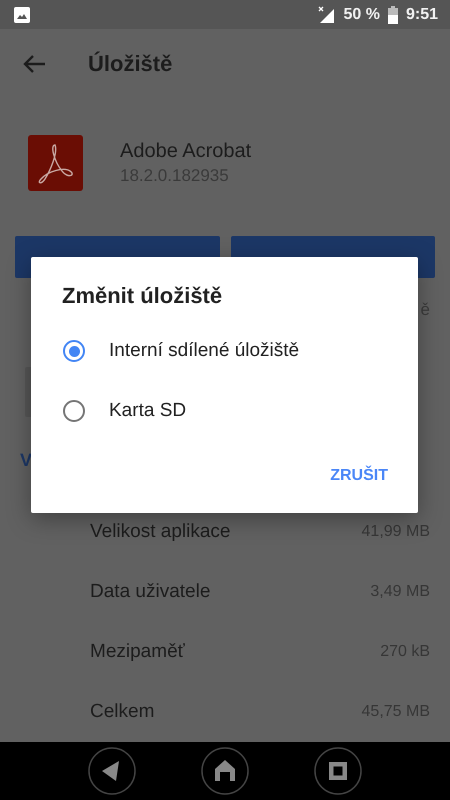  What do you see at coordinates (393, 15) in the screenshot?
I see `battery-icon` at bounding box center [393, 15].